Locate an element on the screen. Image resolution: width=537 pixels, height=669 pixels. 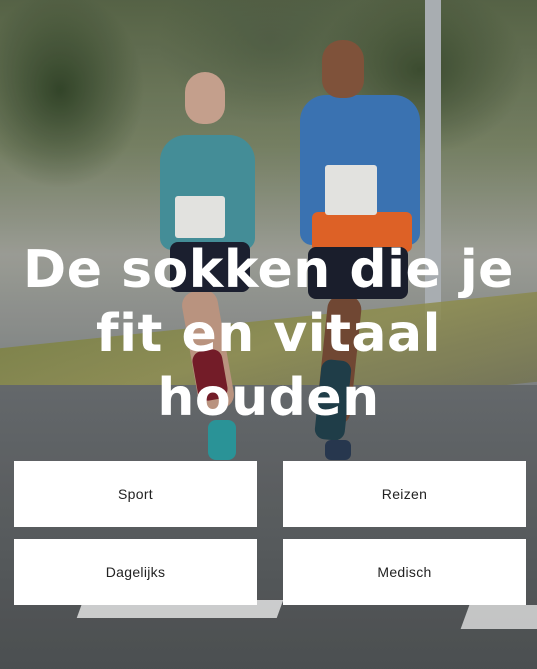
headline-line: houden is located at coordinates (268, 398).